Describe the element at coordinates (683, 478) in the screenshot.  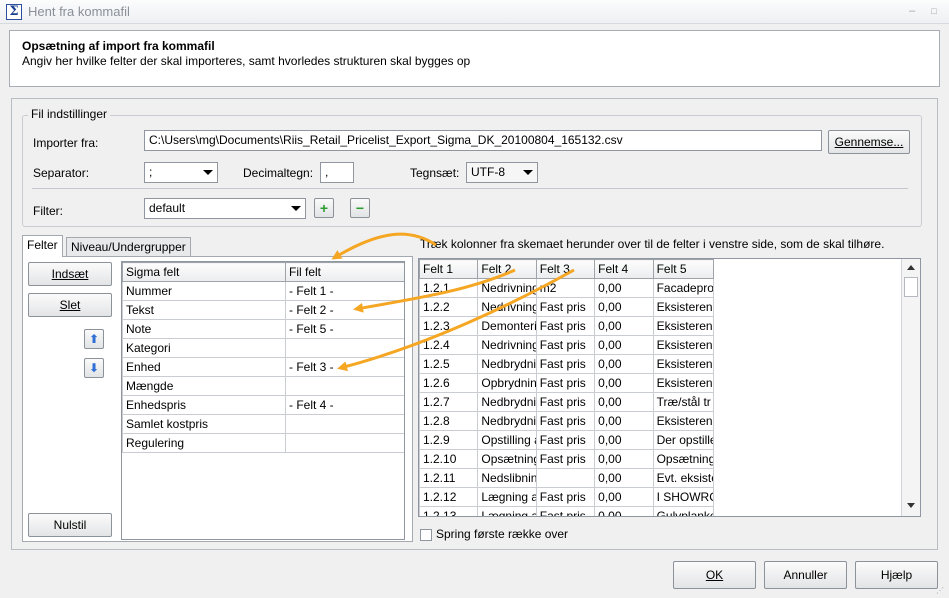
I see `preview-cell: Evt. eksiste` at that location.